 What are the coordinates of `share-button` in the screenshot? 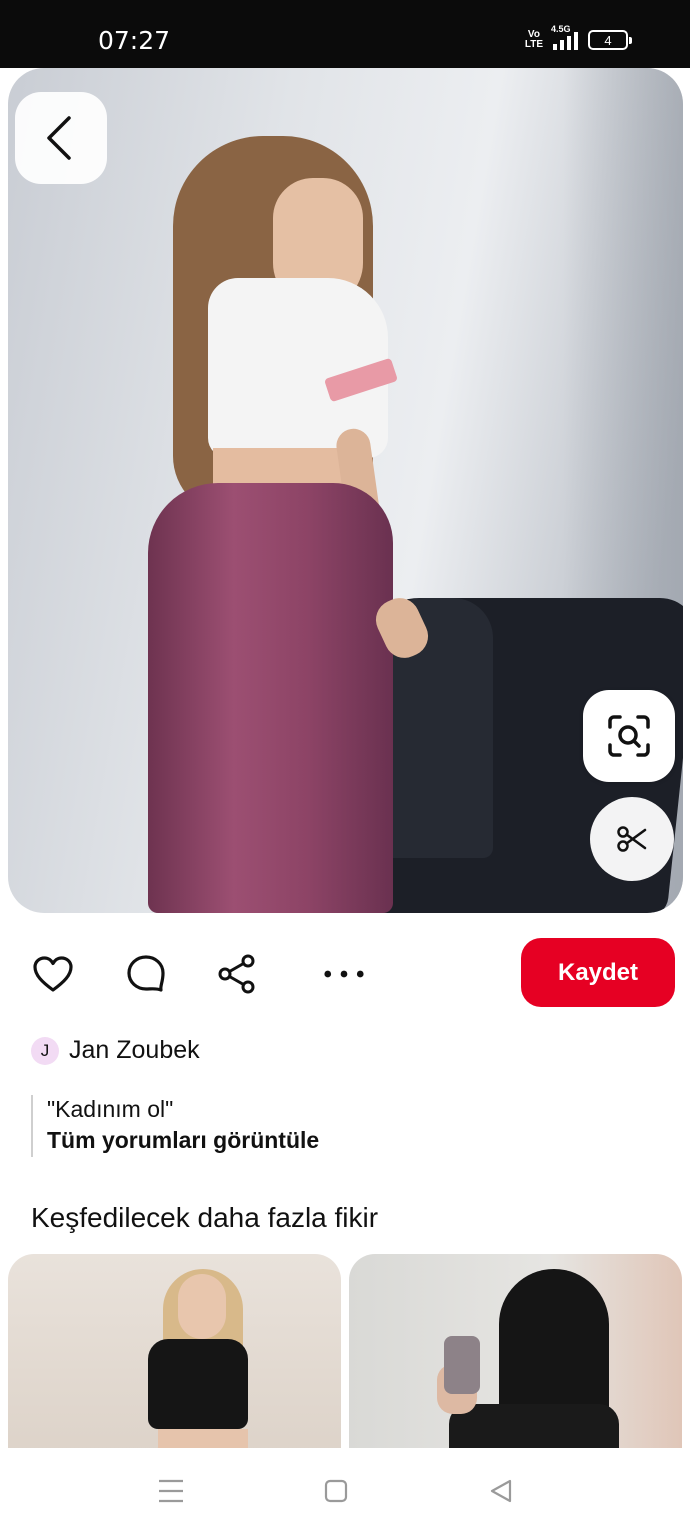 It's located at (237, 974).